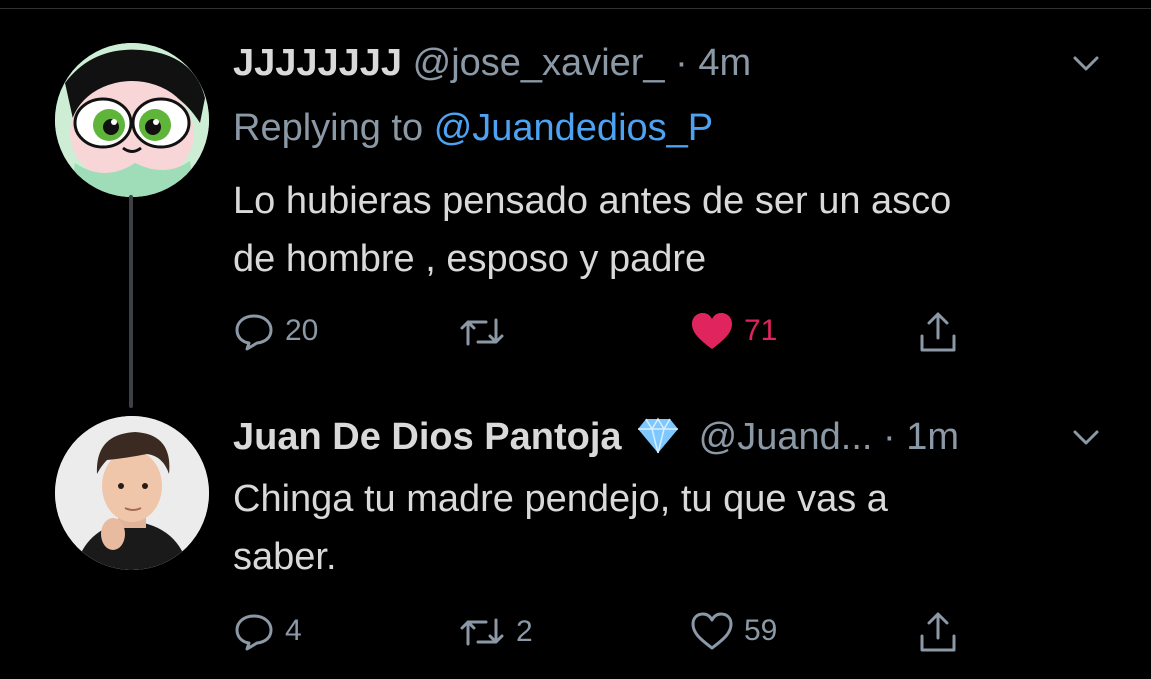 Image resolution: width=1151 pixels, height=679 pixels. I want to click on tweet1-handle: @jose_xavier_, so click(539, 63).